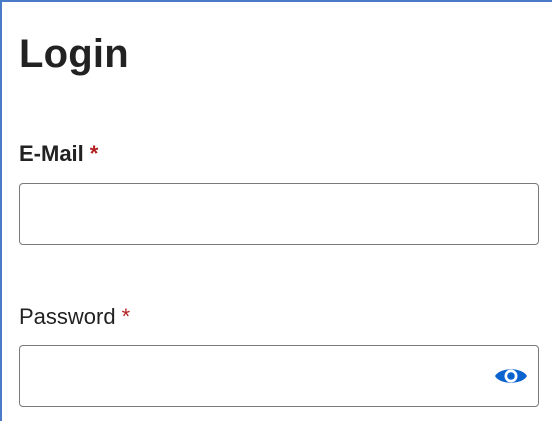 Image resolution: width=552 pixels, height=421 pixels. I want to click on page-title: Login, so click(74, 54).